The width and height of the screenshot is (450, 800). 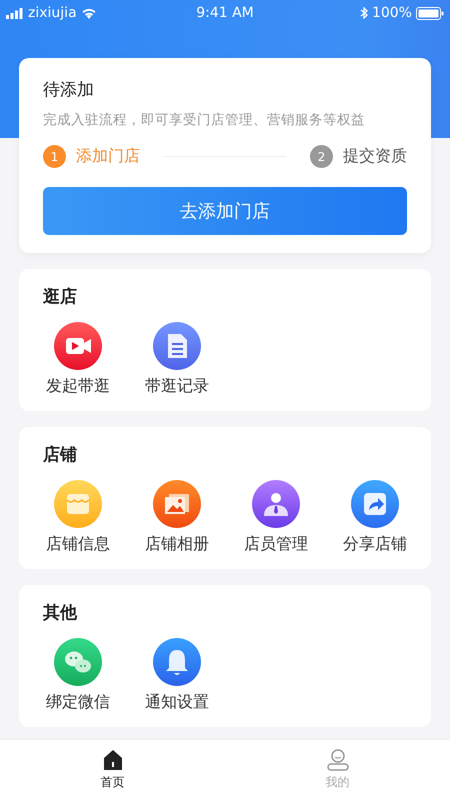 What do you see at coordinates (337, 760) in the screenshot?
I see `person-icon` at bounding box center [337, 760].